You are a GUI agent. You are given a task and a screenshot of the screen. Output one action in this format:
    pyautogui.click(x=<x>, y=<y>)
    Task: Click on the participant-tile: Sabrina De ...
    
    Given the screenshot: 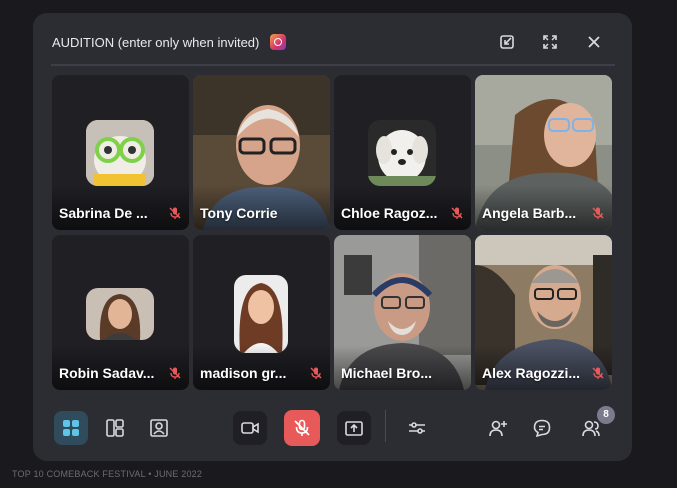 What is the action you would take?
    pyautogui.click(x=120, y=152)
    